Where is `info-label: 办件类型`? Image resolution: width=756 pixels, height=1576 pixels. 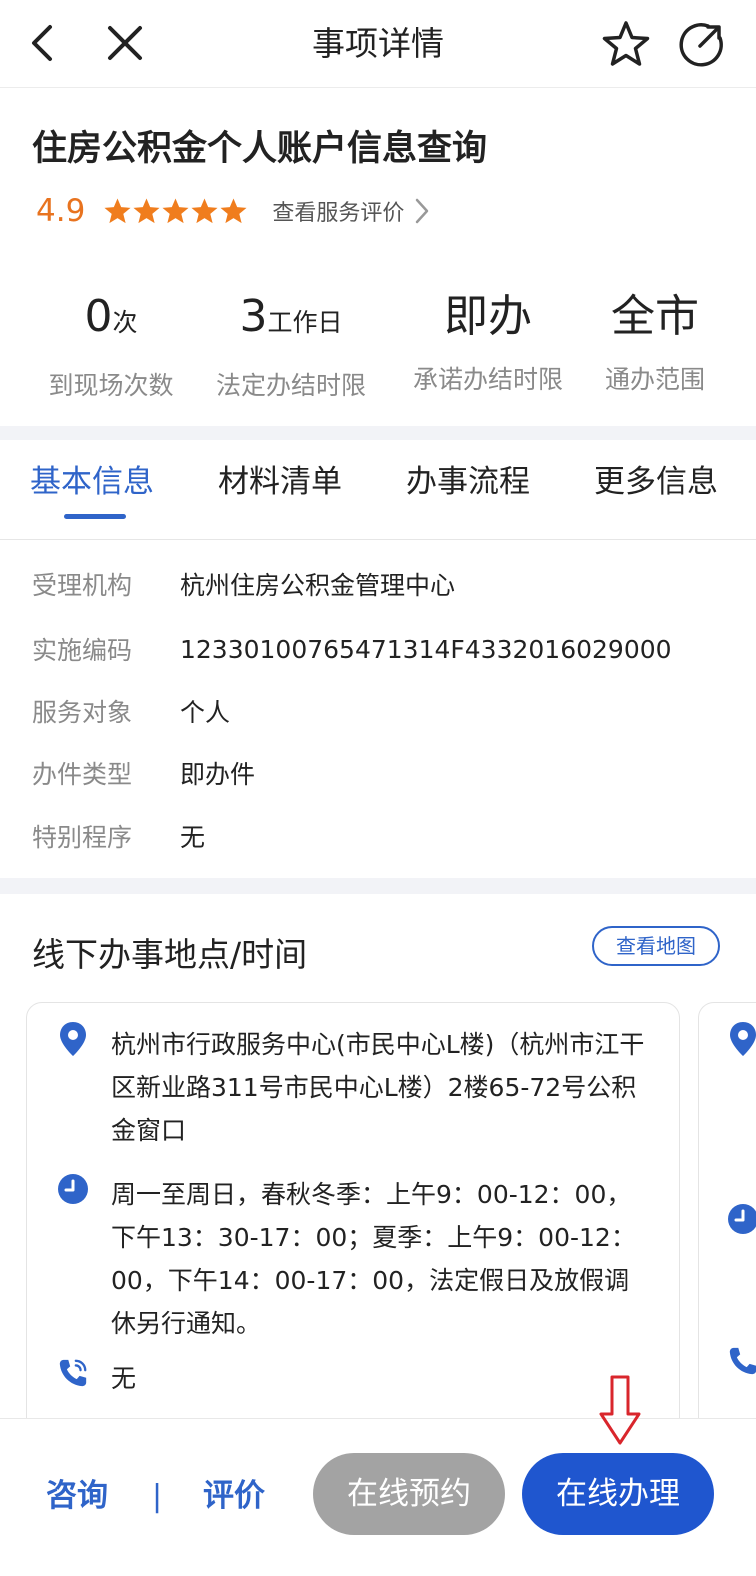
info-label: 办件类型 is located at coordinates (82, 774).